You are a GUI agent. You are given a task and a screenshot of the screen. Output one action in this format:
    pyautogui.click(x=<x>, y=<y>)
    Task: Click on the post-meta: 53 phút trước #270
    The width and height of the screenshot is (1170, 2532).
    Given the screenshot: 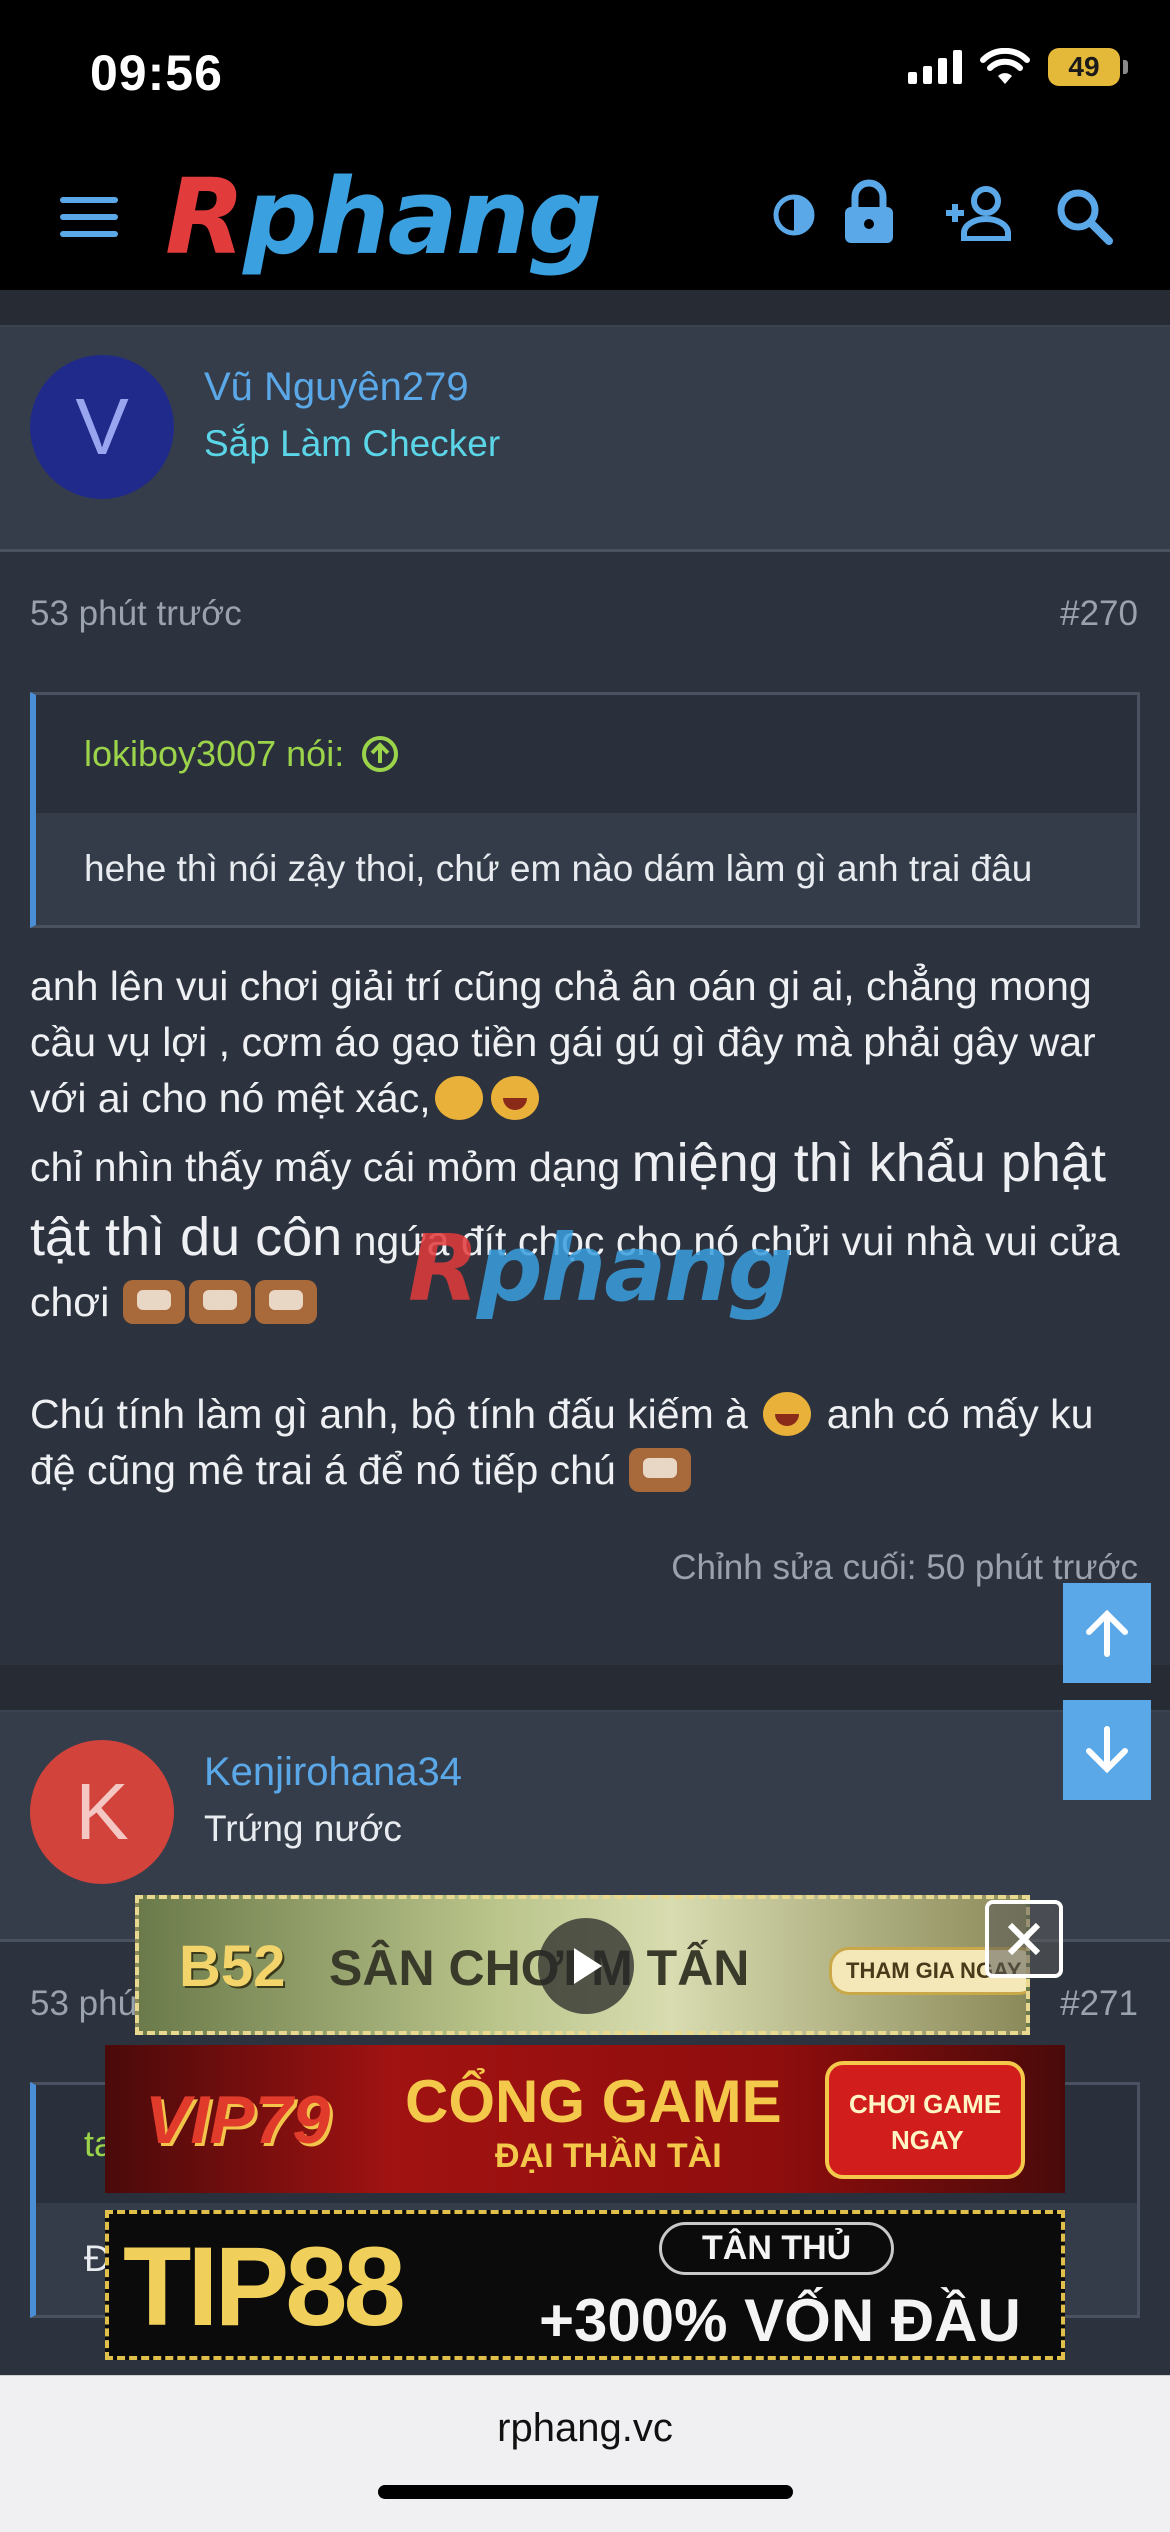 What is the action you would take?
    pyautogui.click(x=585, y=607)
    